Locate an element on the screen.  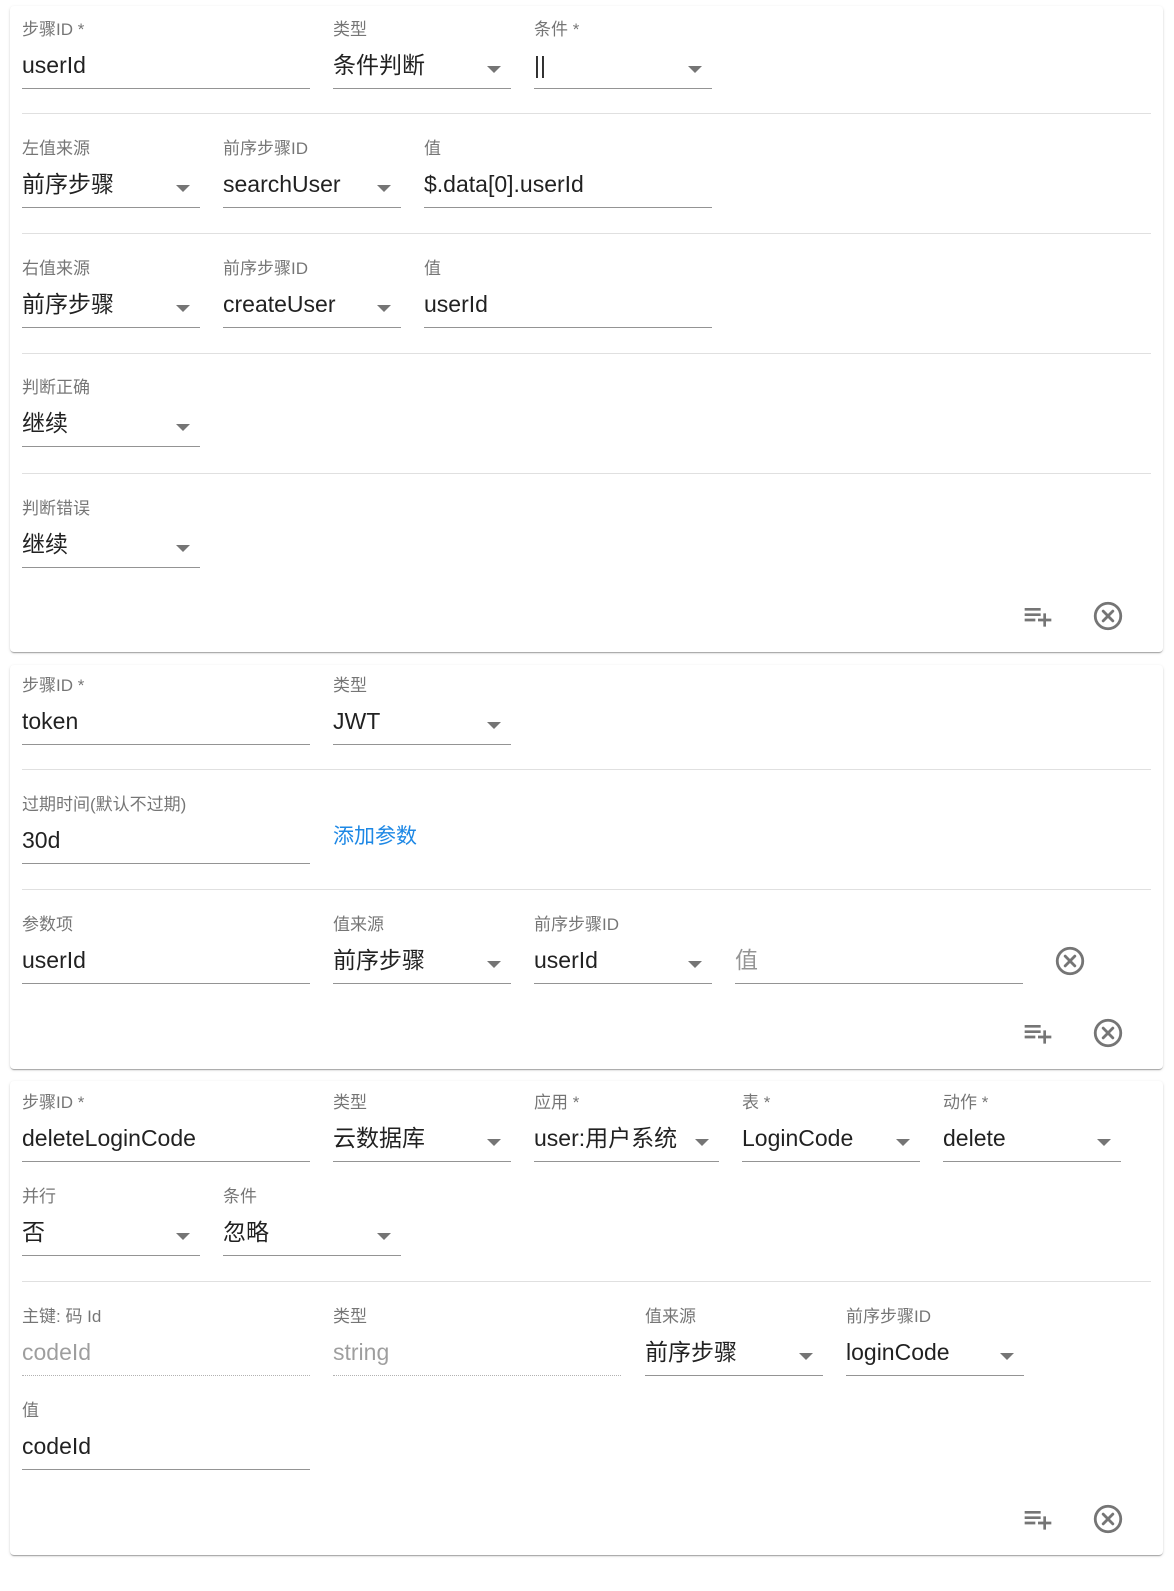
on-false-value: 继续 is located at coordinates (45, 544).